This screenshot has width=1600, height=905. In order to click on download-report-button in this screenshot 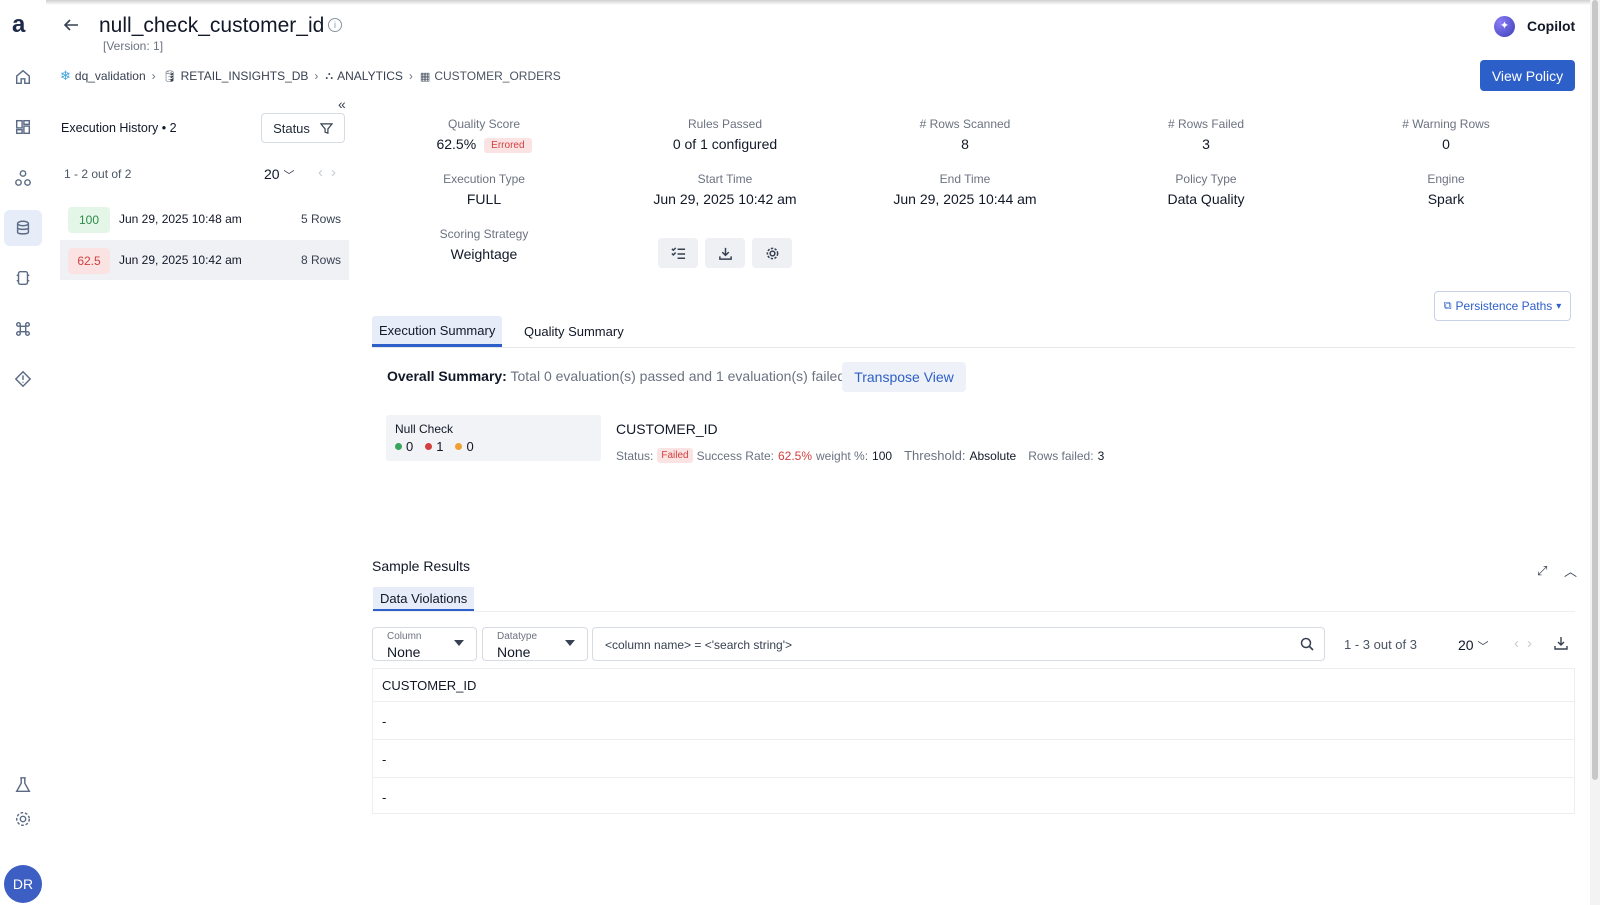, I will do `click(725, 253)`.